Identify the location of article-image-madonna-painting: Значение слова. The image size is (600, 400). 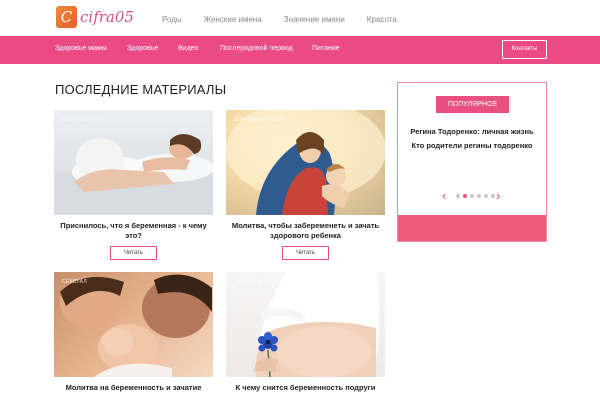
(305, 162).